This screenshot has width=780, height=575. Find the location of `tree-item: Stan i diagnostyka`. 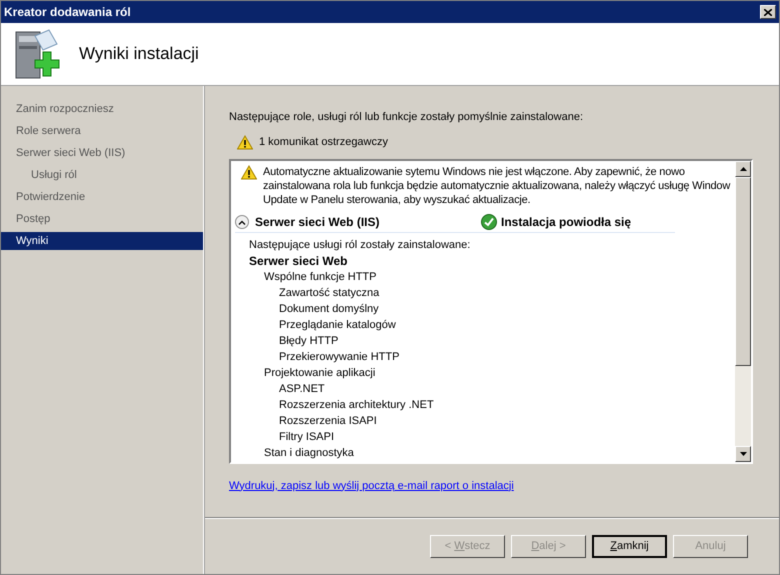

tree-item: Stan i diagnostyka is located at coordinates (309, 453).